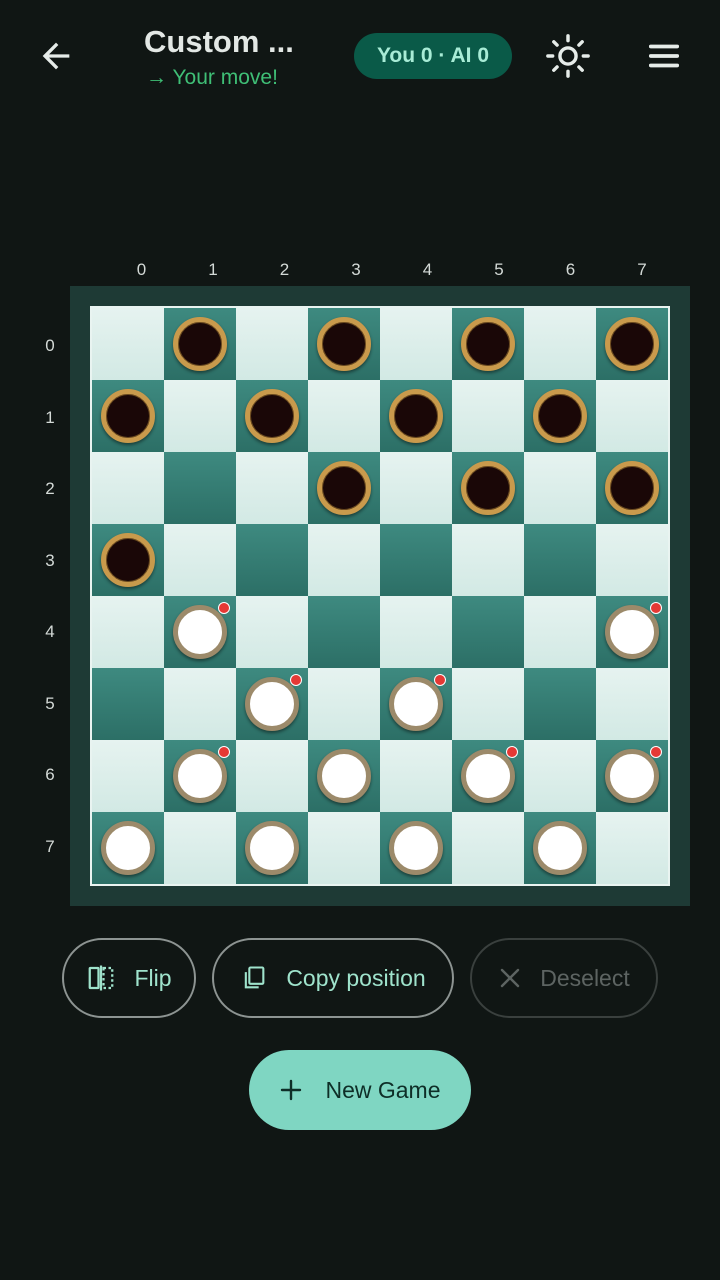 Image resolution: width=720 pixels, height=1280 pixels. What do you see at coordinates (568, 56) in the screenshot?
I see `theme-toggle-button` at bounding box center [568, 56].